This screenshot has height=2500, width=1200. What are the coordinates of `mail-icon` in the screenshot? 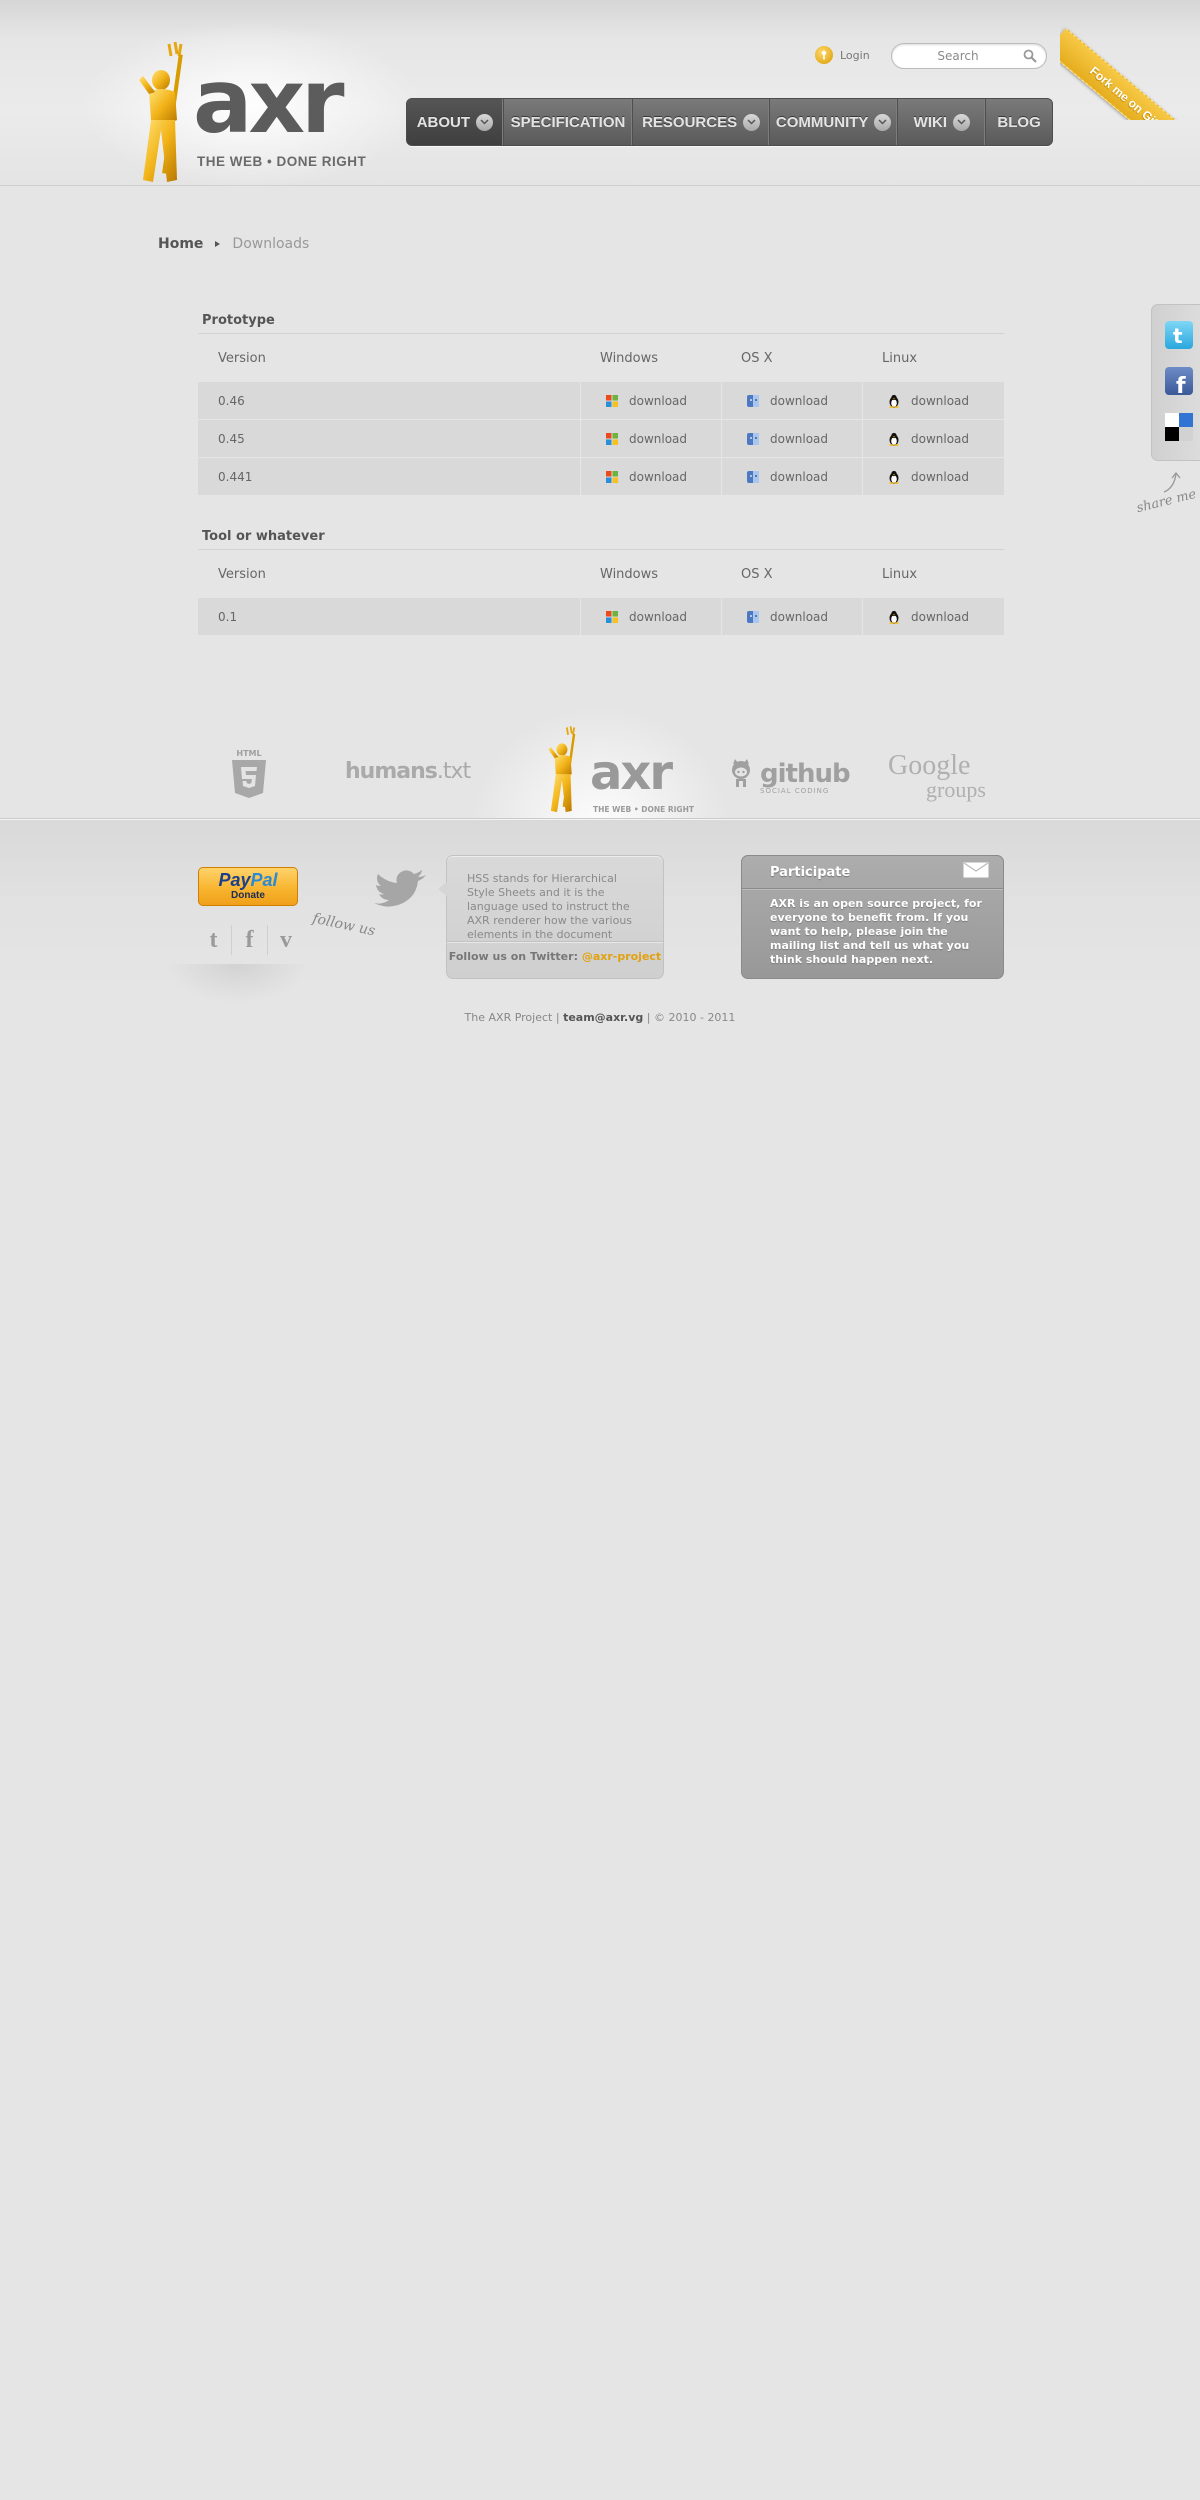 It's located at (976, 872).